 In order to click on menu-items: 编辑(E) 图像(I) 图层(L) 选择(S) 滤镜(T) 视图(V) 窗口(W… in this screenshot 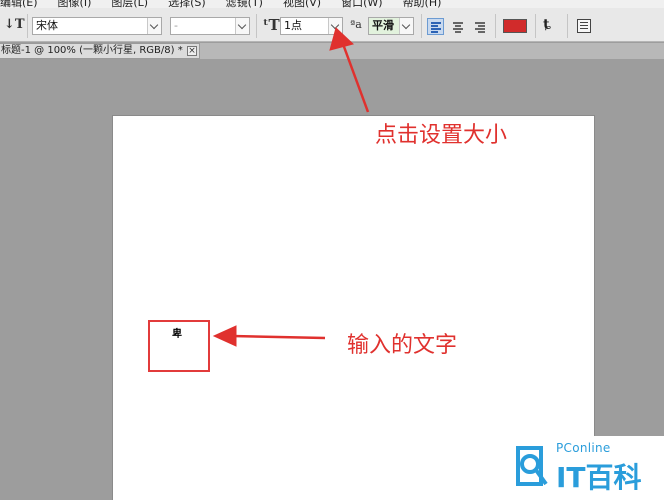, I will do `click(220, 4)`.